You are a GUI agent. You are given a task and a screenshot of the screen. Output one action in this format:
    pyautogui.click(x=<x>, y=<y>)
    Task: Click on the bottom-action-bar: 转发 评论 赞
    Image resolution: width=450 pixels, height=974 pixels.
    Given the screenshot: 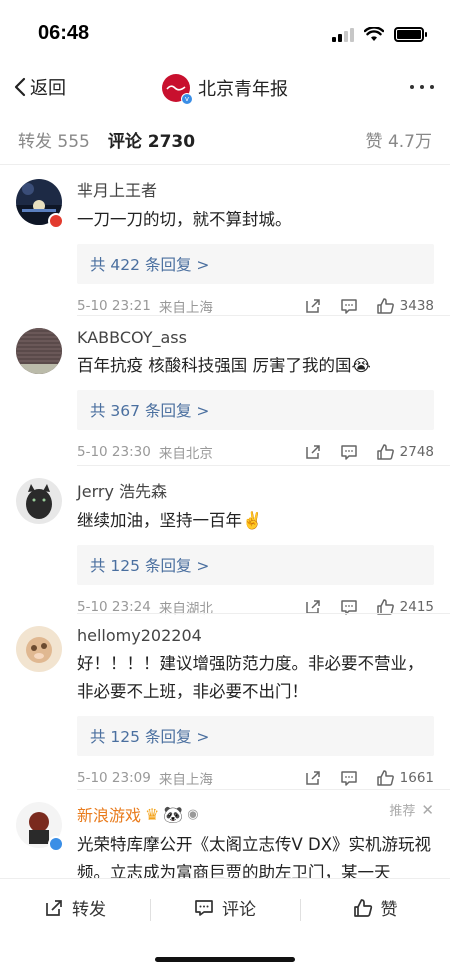 What is the action you would take?
    pyautogui.click(x=225, y=907)
    